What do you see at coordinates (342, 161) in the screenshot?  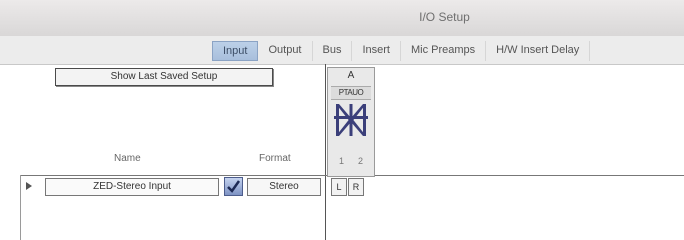 I see `channel-header-1: 1` at bounding box center [342, 161].